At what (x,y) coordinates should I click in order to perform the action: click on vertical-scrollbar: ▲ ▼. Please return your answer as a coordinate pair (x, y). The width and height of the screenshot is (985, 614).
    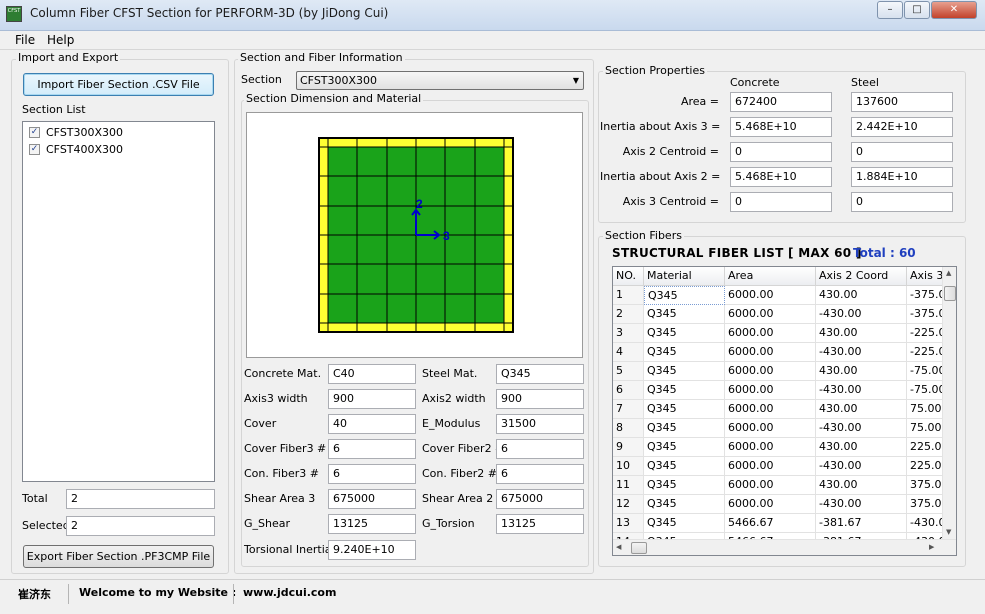
    Looking at the image, I should click on (949, 403).